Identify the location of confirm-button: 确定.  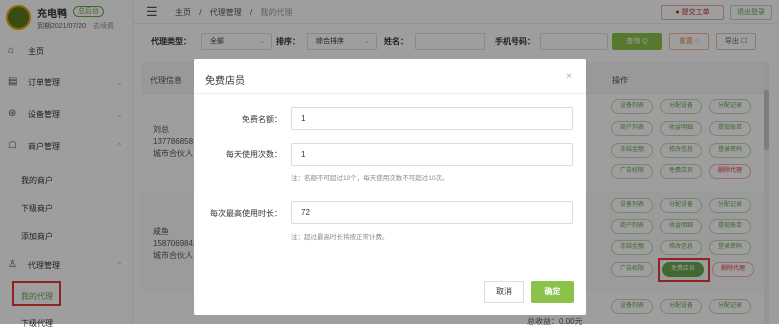
(552, 292).